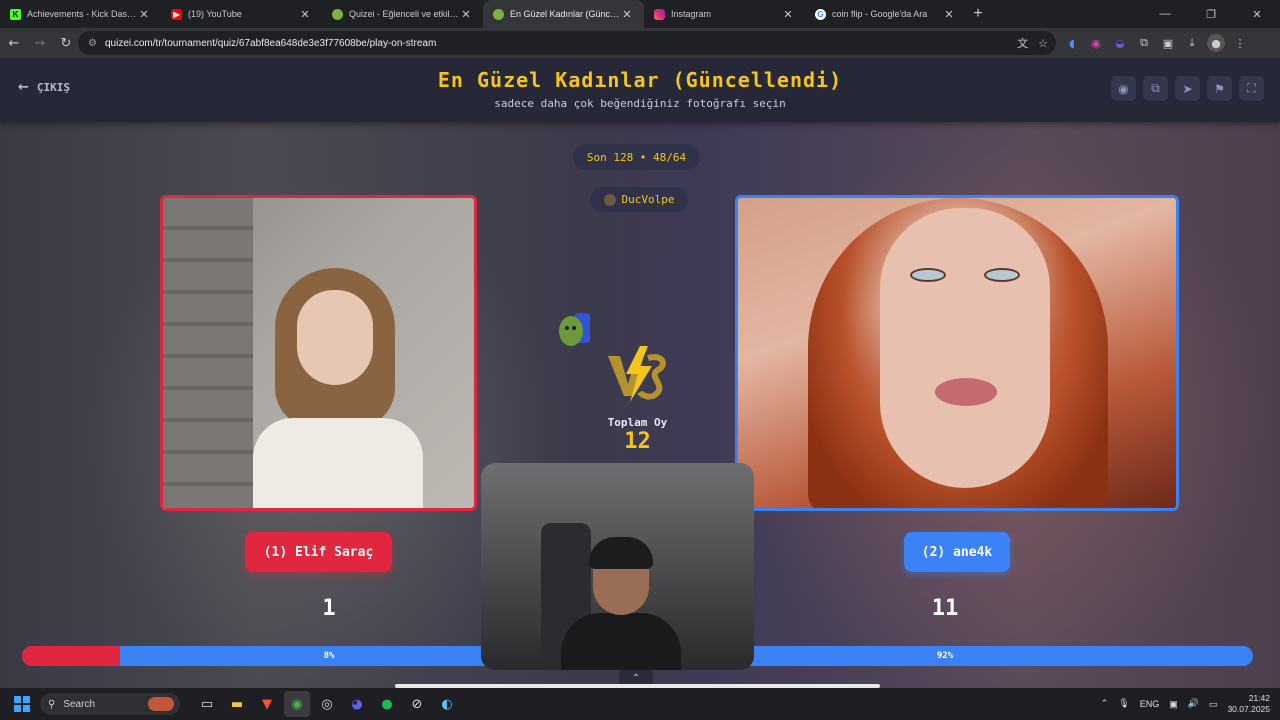 The width and height of the screenshot is (1280, 720). Describe the element at coordinates (15, 14) in the screenshot. I see `kick-icon: K` at that location.